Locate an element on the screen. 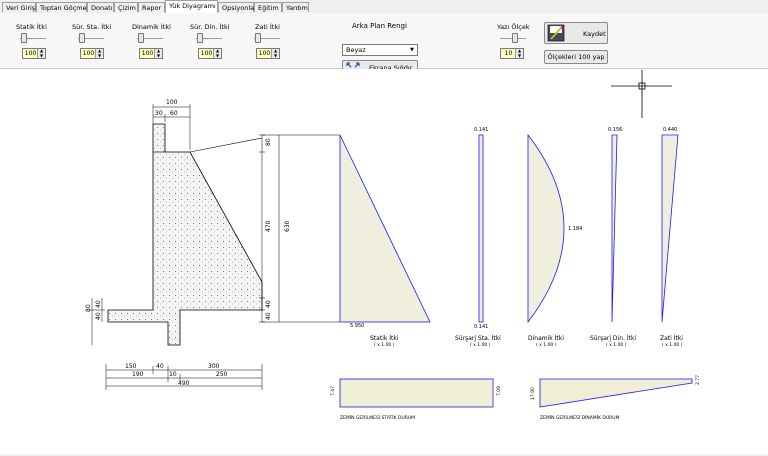  zati-scale: ( x 1.00 ) is located at coordinates (672, 345).